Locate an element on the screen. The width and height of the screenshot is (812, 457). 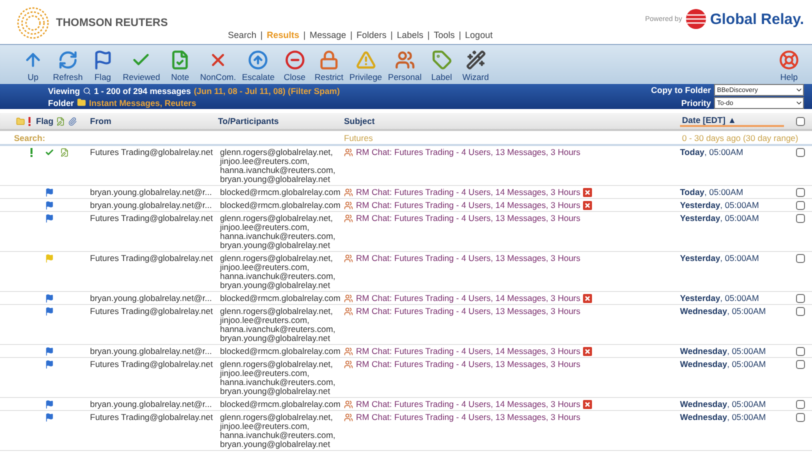
toolbar-button: NonCom. is located at coordinates (218, 66).